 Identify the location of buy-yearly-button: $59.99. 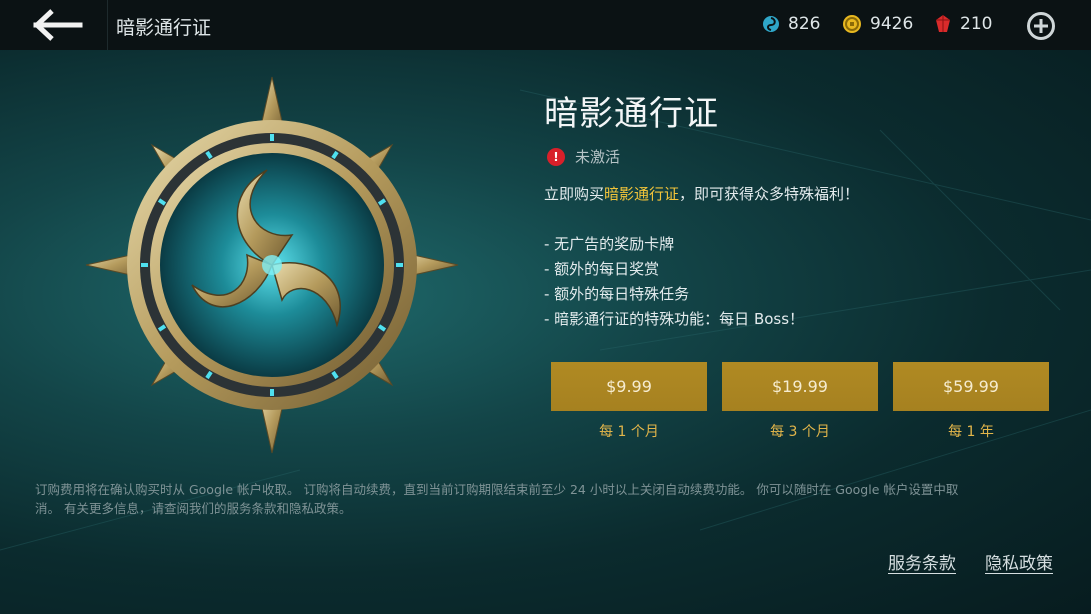
(971, 386).